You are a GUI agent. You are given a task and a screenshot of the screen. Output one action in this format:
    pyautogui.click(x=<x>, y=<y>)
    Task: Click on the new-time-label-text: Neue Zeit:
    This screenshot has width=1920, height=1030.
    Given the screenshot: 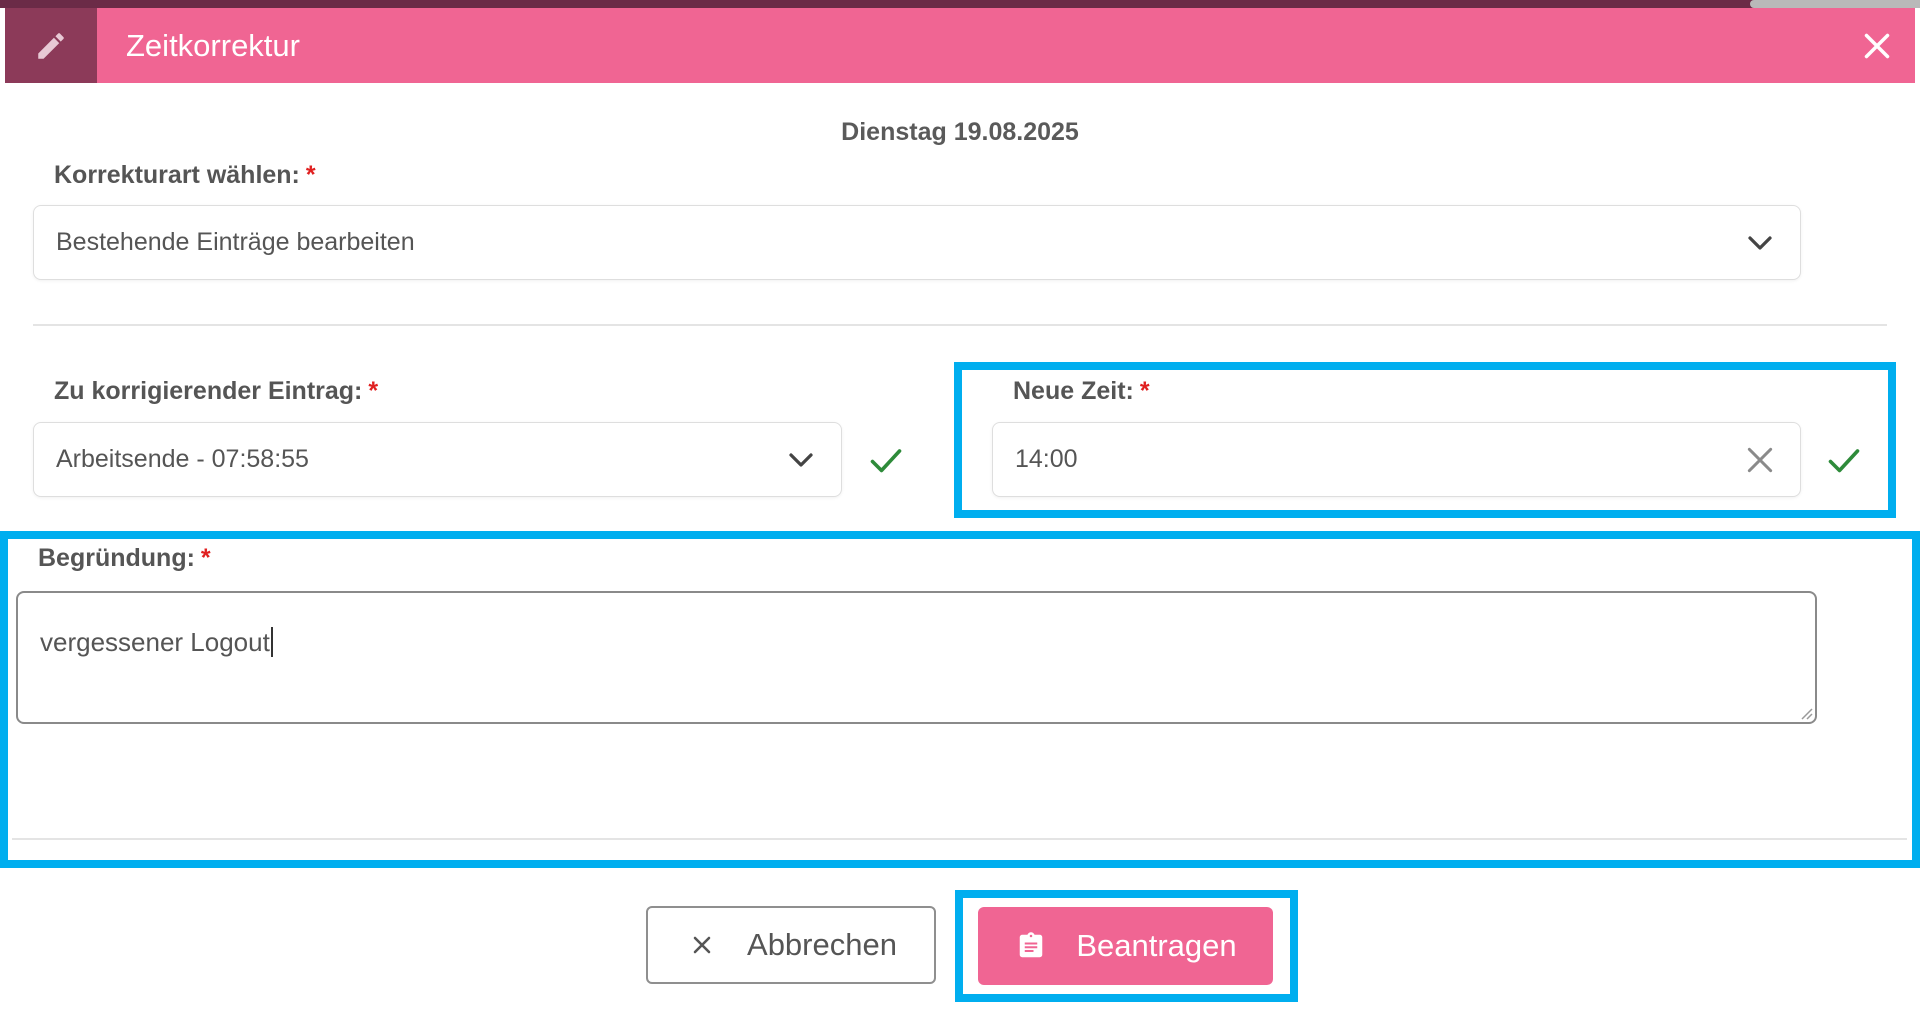 What is the action you would take?
    pyautogui.click(x=1073, y=391)
    